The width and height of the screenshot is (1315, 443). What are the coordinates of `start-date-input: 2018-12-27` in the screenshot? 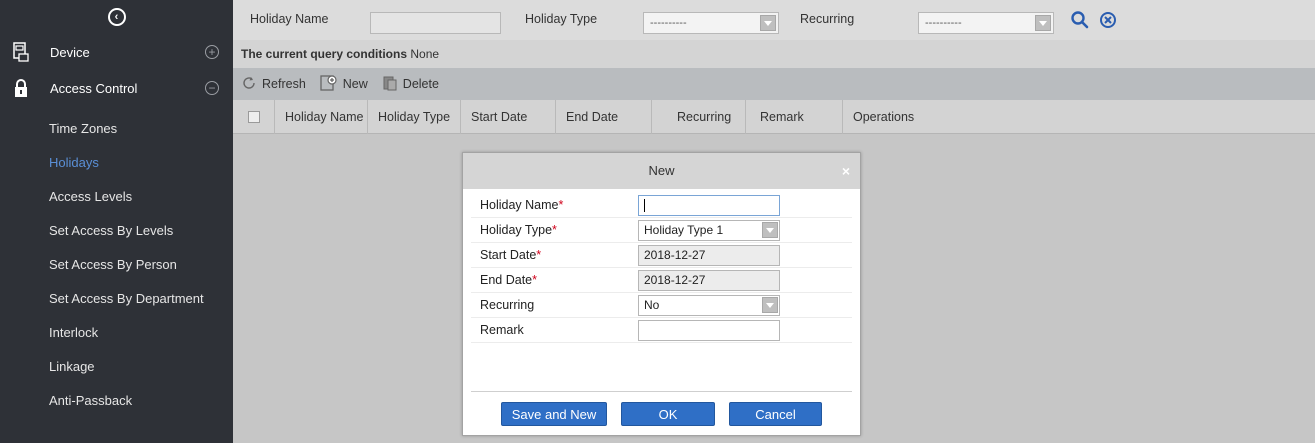 It's located at (709, 255).